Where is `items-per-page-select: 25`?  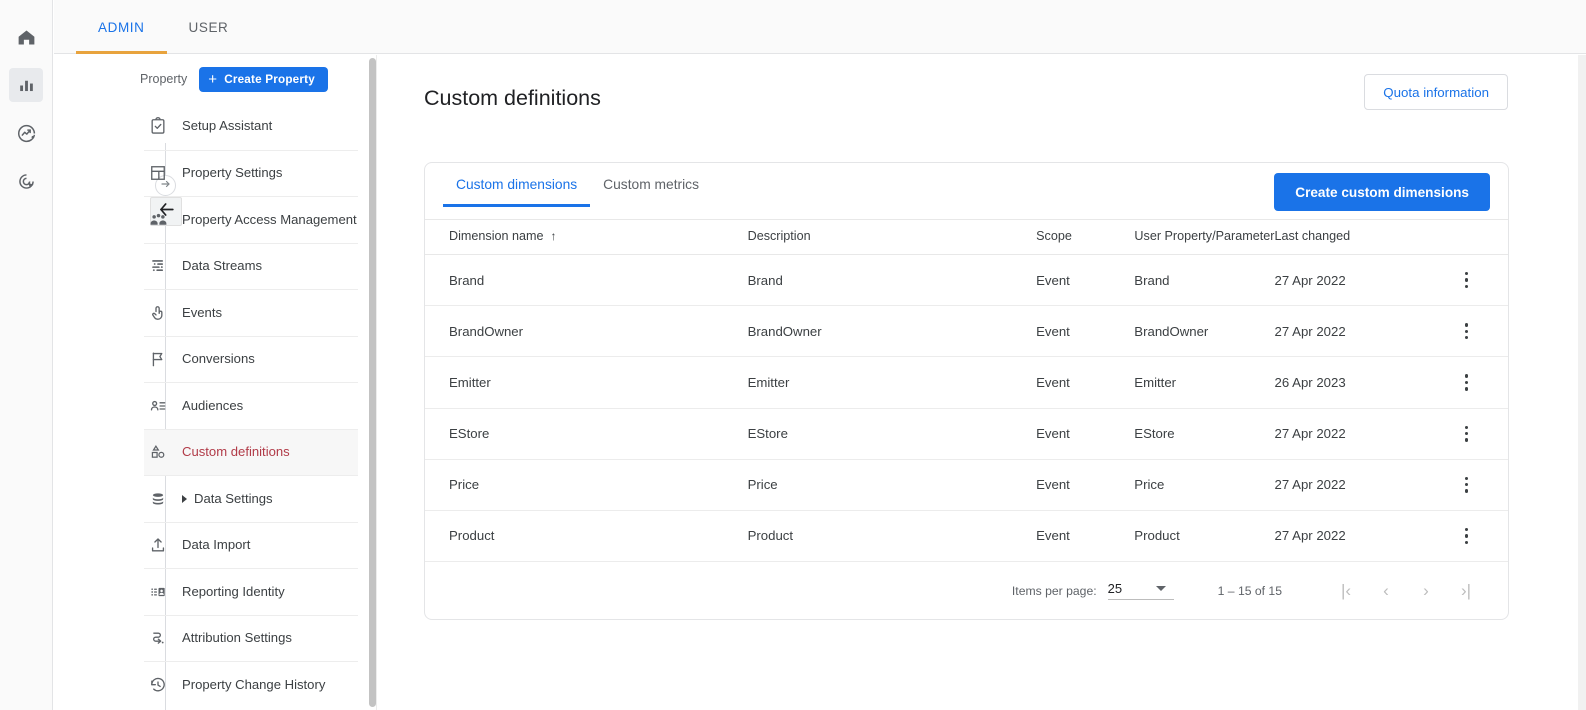 items-per-page-select: 25 is located at coordinates (1140, 591).